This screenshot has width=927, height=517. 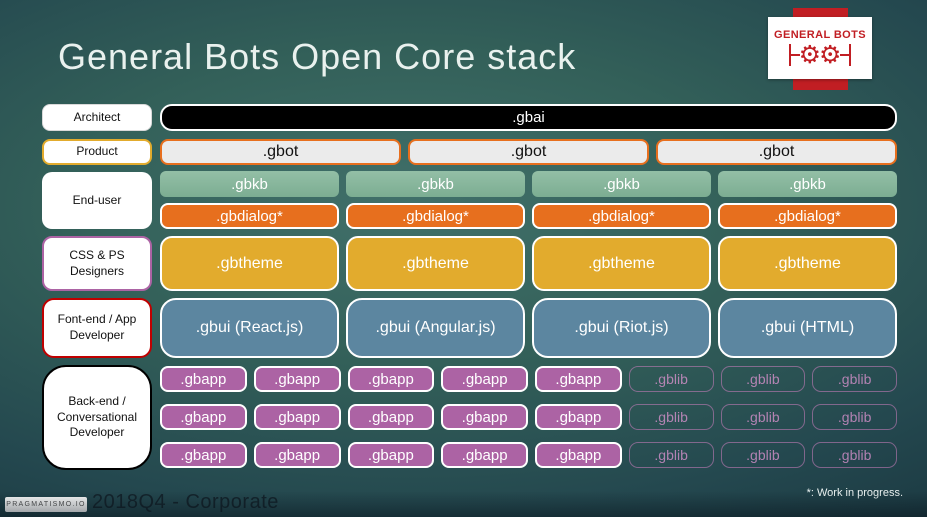 What do you see at coordinates (185, 502) in the screenshot?
I see `slide-version-text: 2018Q4 - Corporate` at bounding box center [185, 502].